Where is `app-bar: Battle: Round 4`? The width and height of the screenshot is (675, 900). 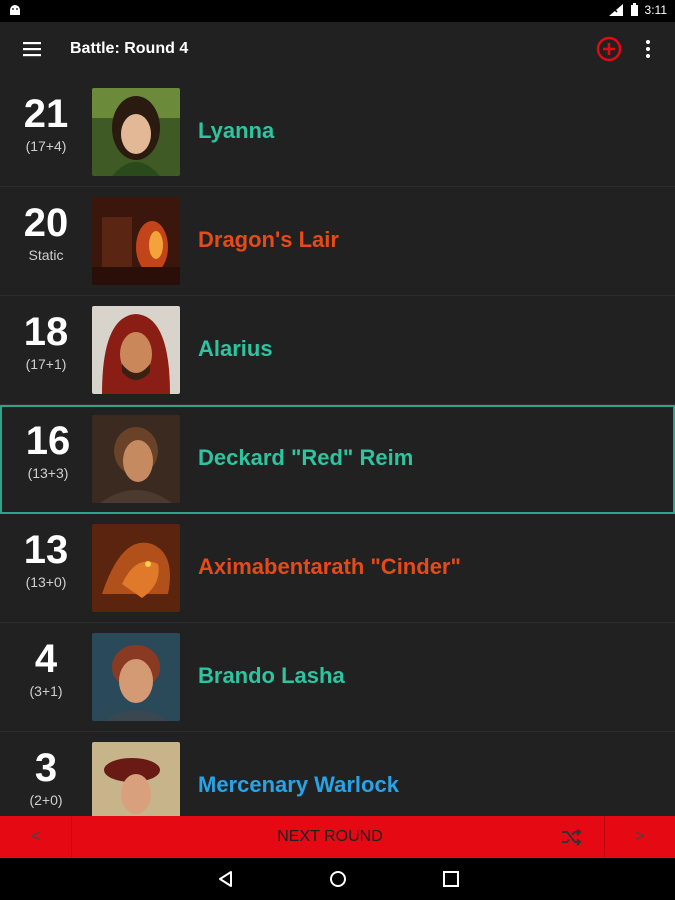
app-bar: Battle: Round 4 is located at coordinates (337, 50).